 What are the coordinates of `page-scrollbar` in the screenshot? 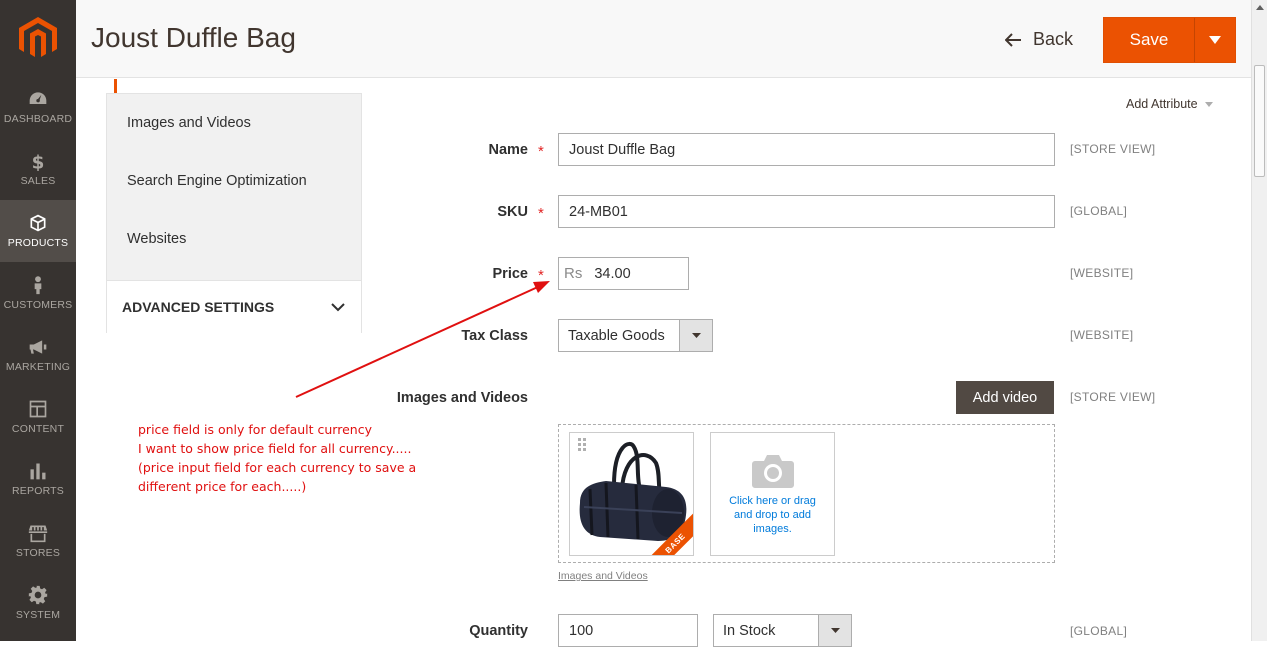 It's located at (1259, 320).